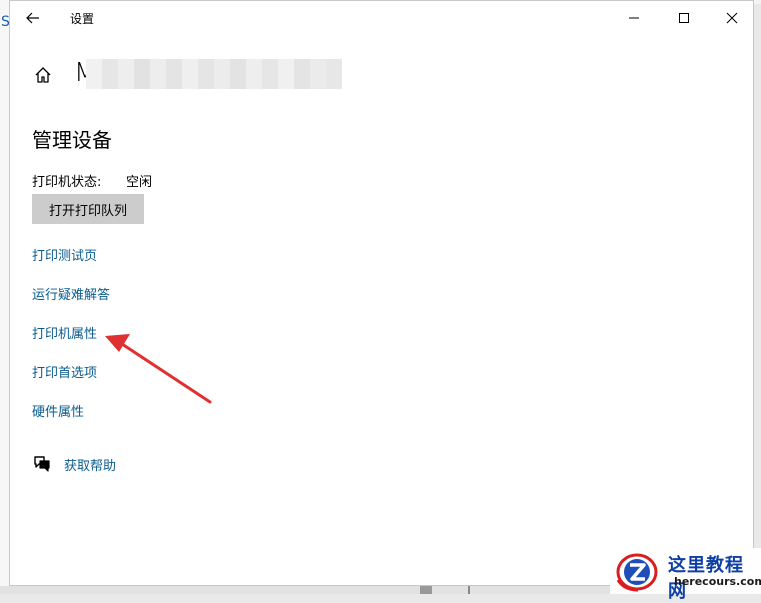  Describe the element at coordinates (90, 466) in the screenshot. I see `get-help-label: 获取帮助` at that location.